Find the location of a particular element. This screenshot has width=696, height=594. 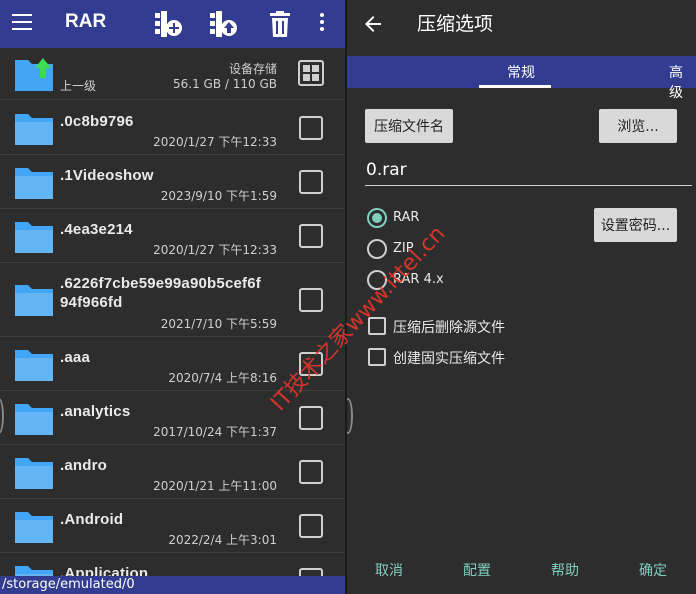

format-zip-radio is located at coordinates (377, 249).